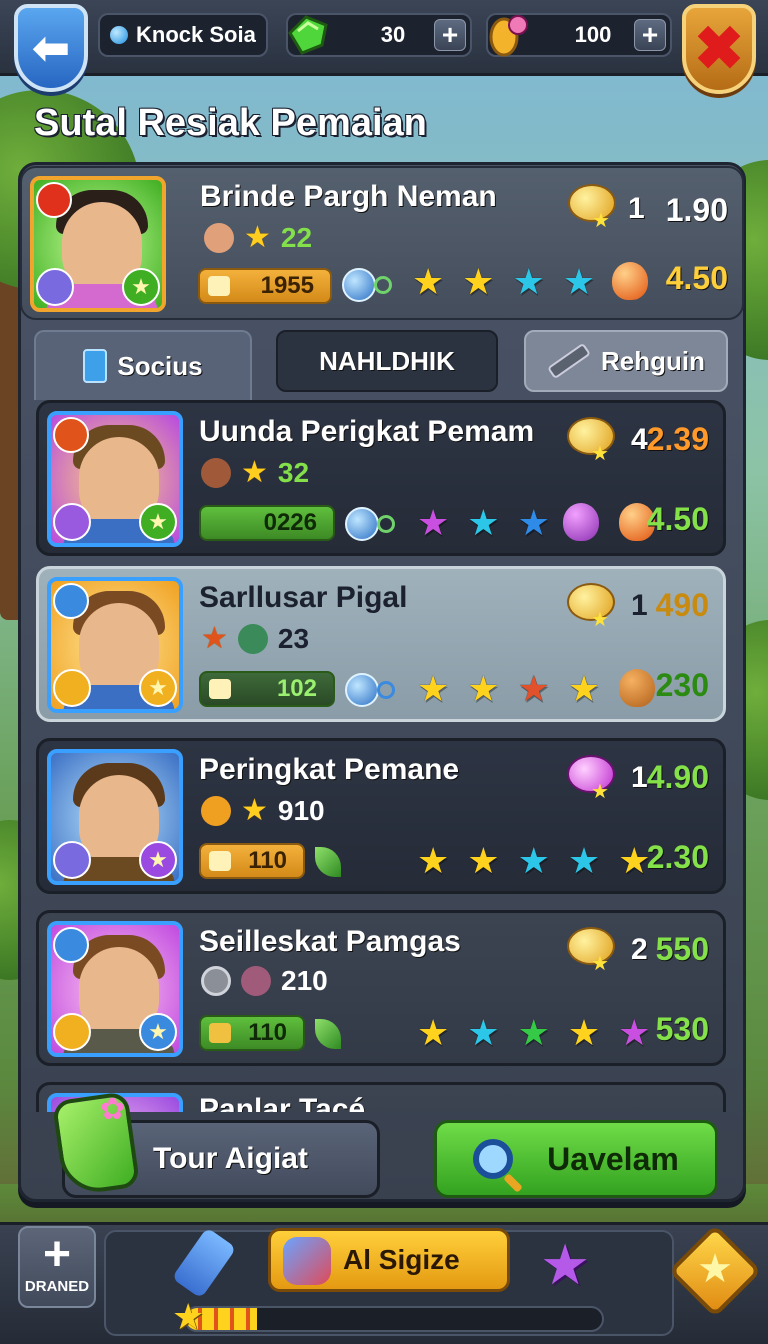 The height and width of the screenshot is (1344, 768). What do you see at coordinates (258, 237) in the screenshot?
I see `player-meta: ★ 22` at bounding box center [258, 237].